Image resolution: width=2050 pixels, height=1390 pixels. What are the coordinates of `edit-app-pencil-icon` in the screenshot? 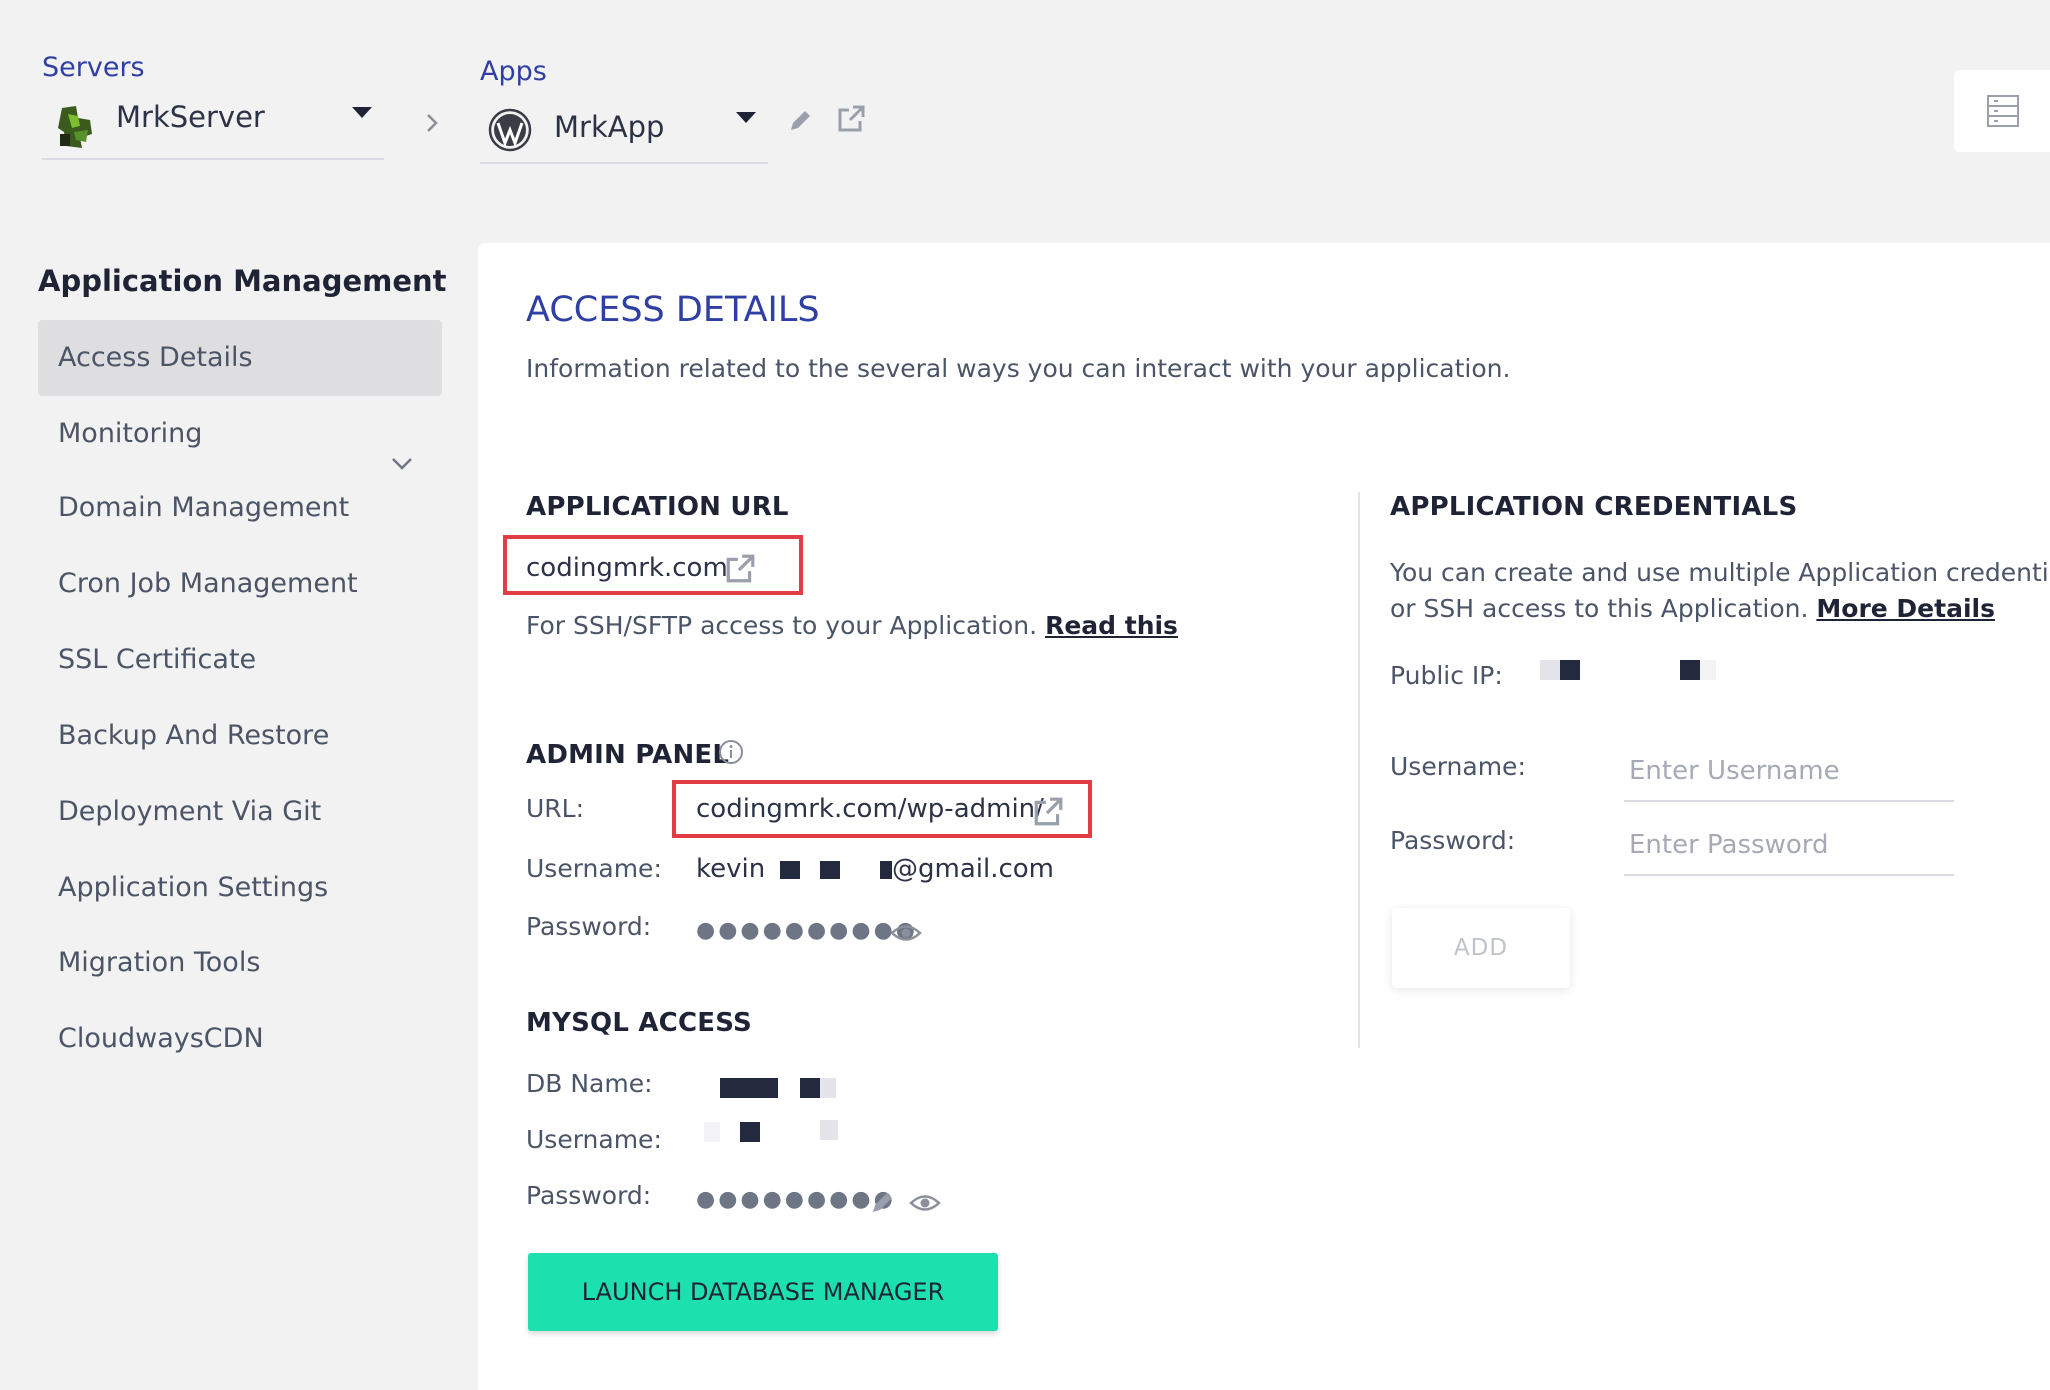 It's located at (800, 121).